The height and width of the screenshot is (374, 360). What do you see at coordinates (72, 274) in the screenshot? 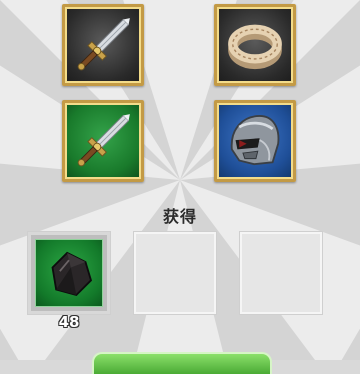
I see `ore-stone-icon` at bounding box center [72, 274].